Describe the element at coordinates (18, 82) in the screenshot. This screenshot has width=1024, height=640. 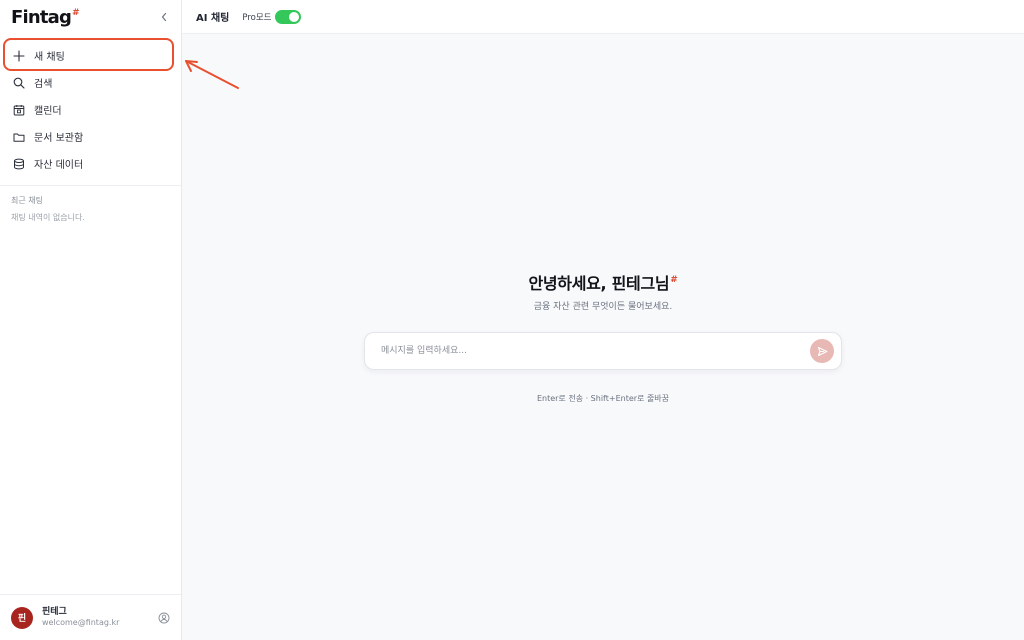
I see `search-icon` at that location.